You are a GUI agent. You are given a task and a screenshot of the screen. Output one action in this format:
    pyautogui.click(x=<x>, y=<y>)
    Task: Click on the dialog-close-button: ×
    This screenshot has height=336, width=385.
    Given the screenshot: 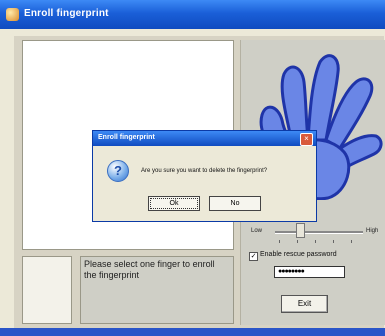 What is the action you would take?
    pyautogui.click(x=306, y=139)
    